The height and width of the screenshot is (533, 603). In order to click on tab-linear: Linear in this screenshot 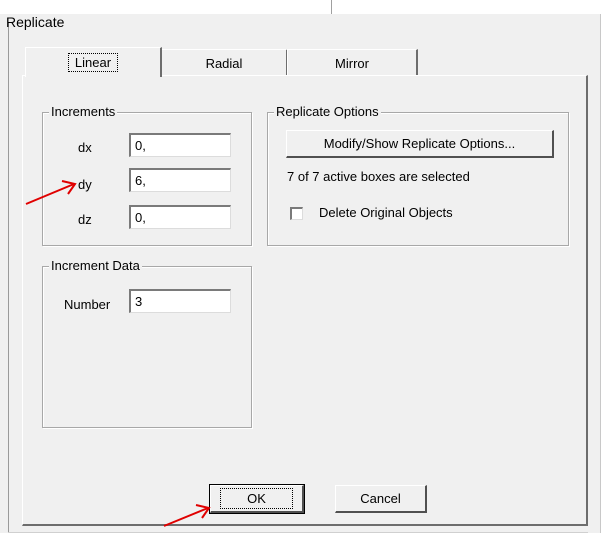, I will do `click(93, 62)`.